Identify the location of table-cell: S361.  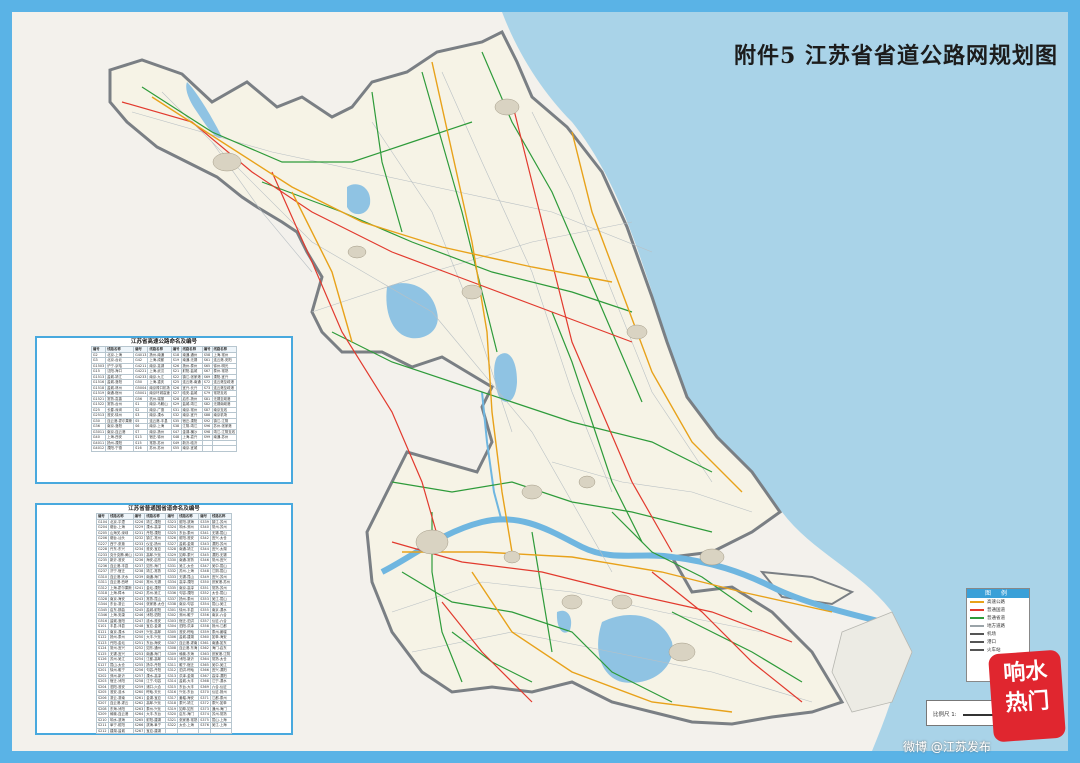
(204, 642).